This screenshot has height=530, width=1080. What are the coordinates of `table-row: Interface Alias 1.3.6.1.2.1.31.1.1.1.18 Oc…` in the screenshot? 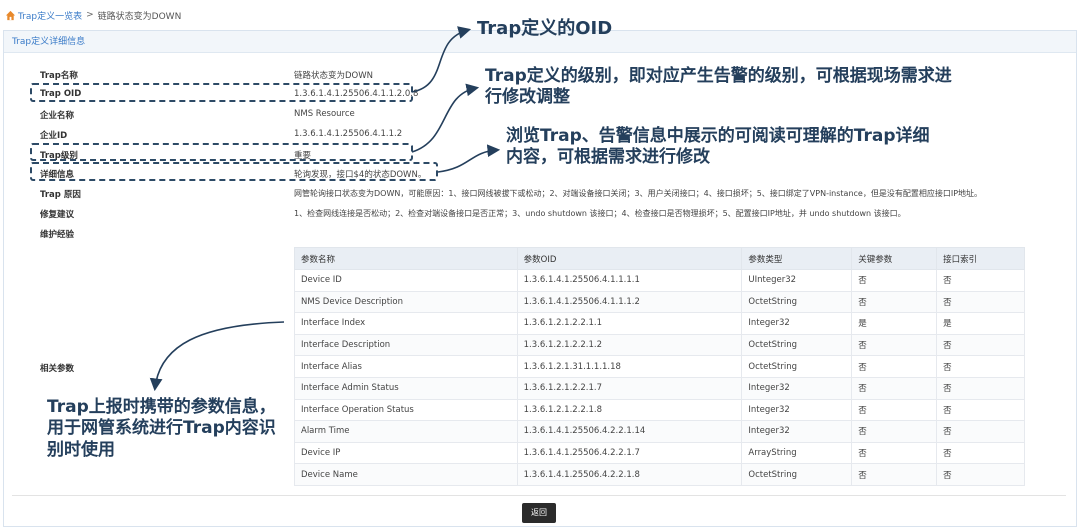 It's located at (659, 366).